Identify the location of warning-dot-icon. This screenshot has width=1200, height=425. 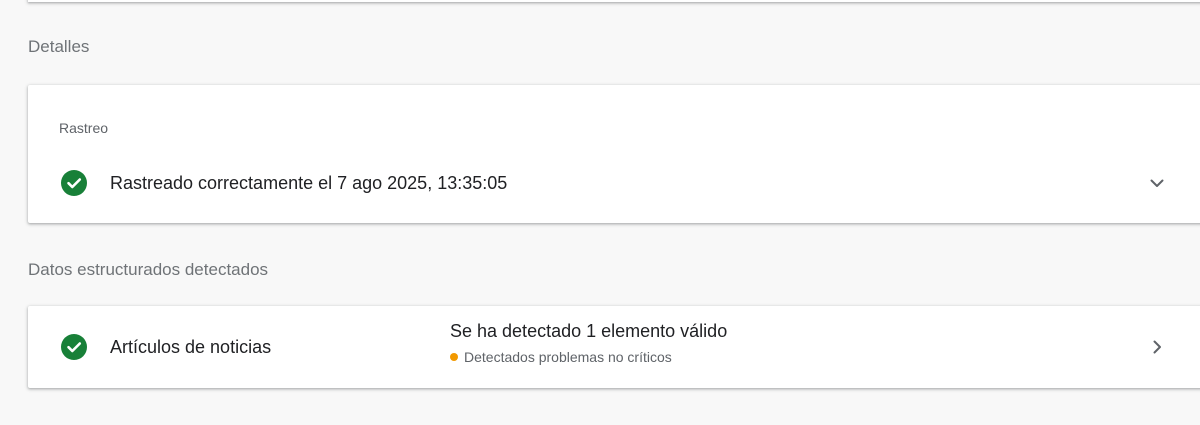
(454, 357).